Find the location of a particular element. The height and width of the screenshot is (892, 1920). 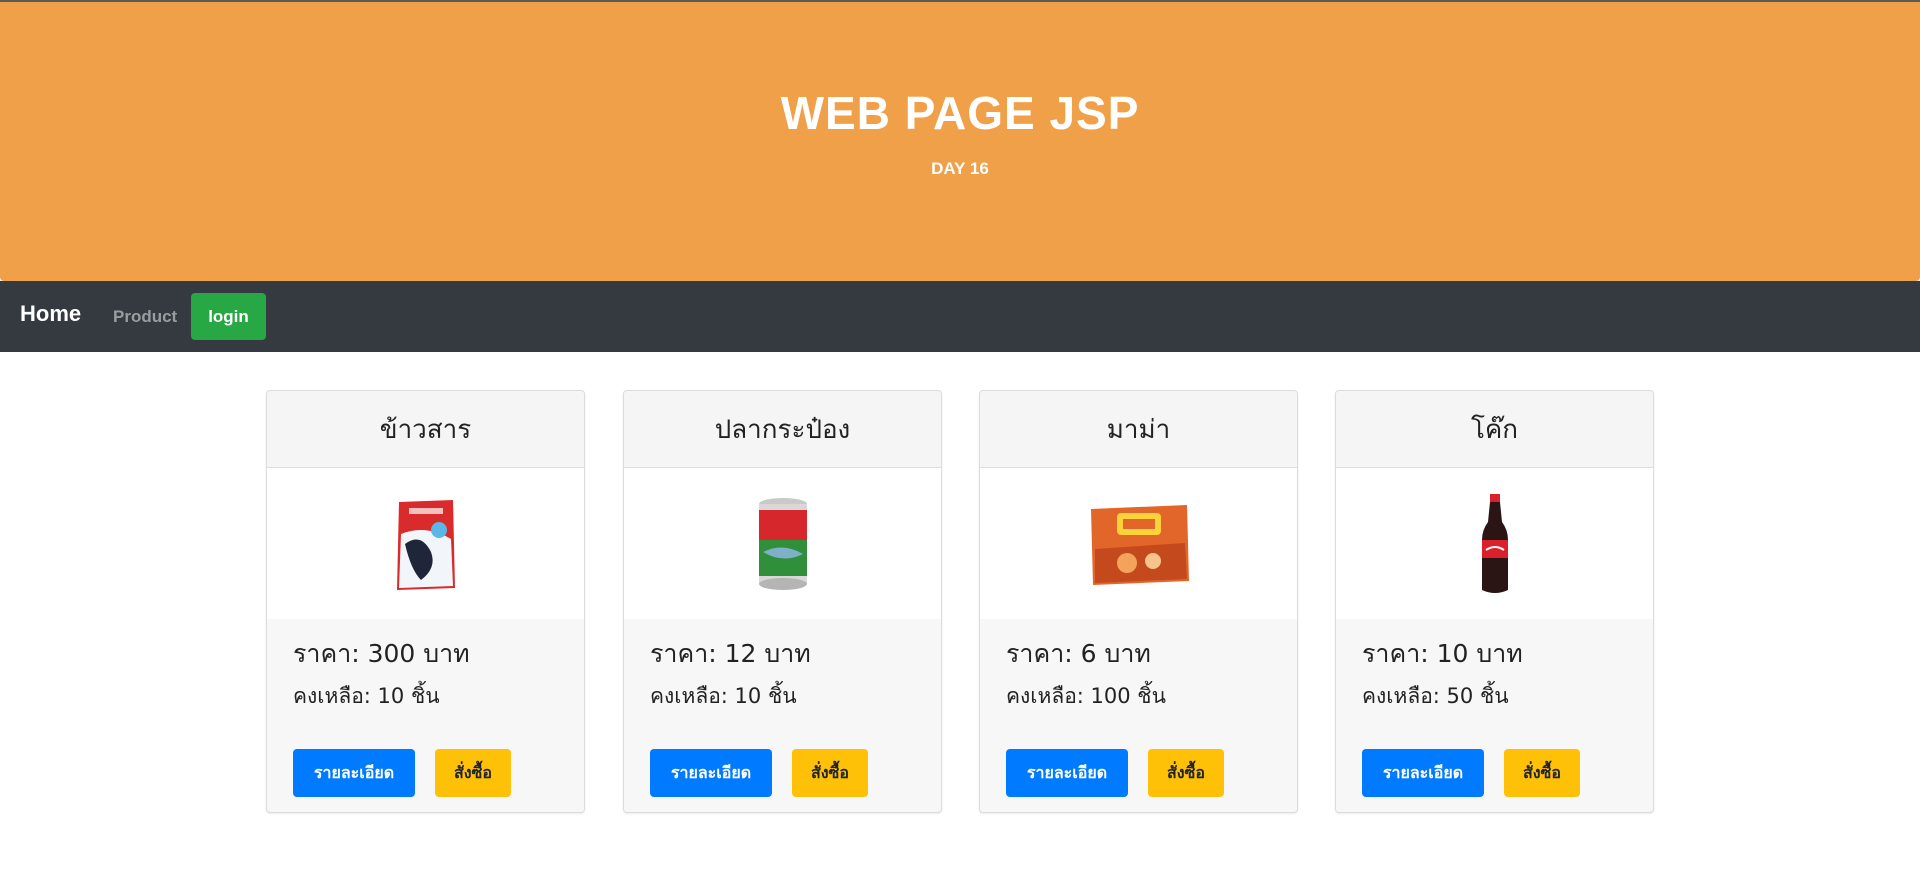

nav-product-link: Product is located at coordinates (145, 317).